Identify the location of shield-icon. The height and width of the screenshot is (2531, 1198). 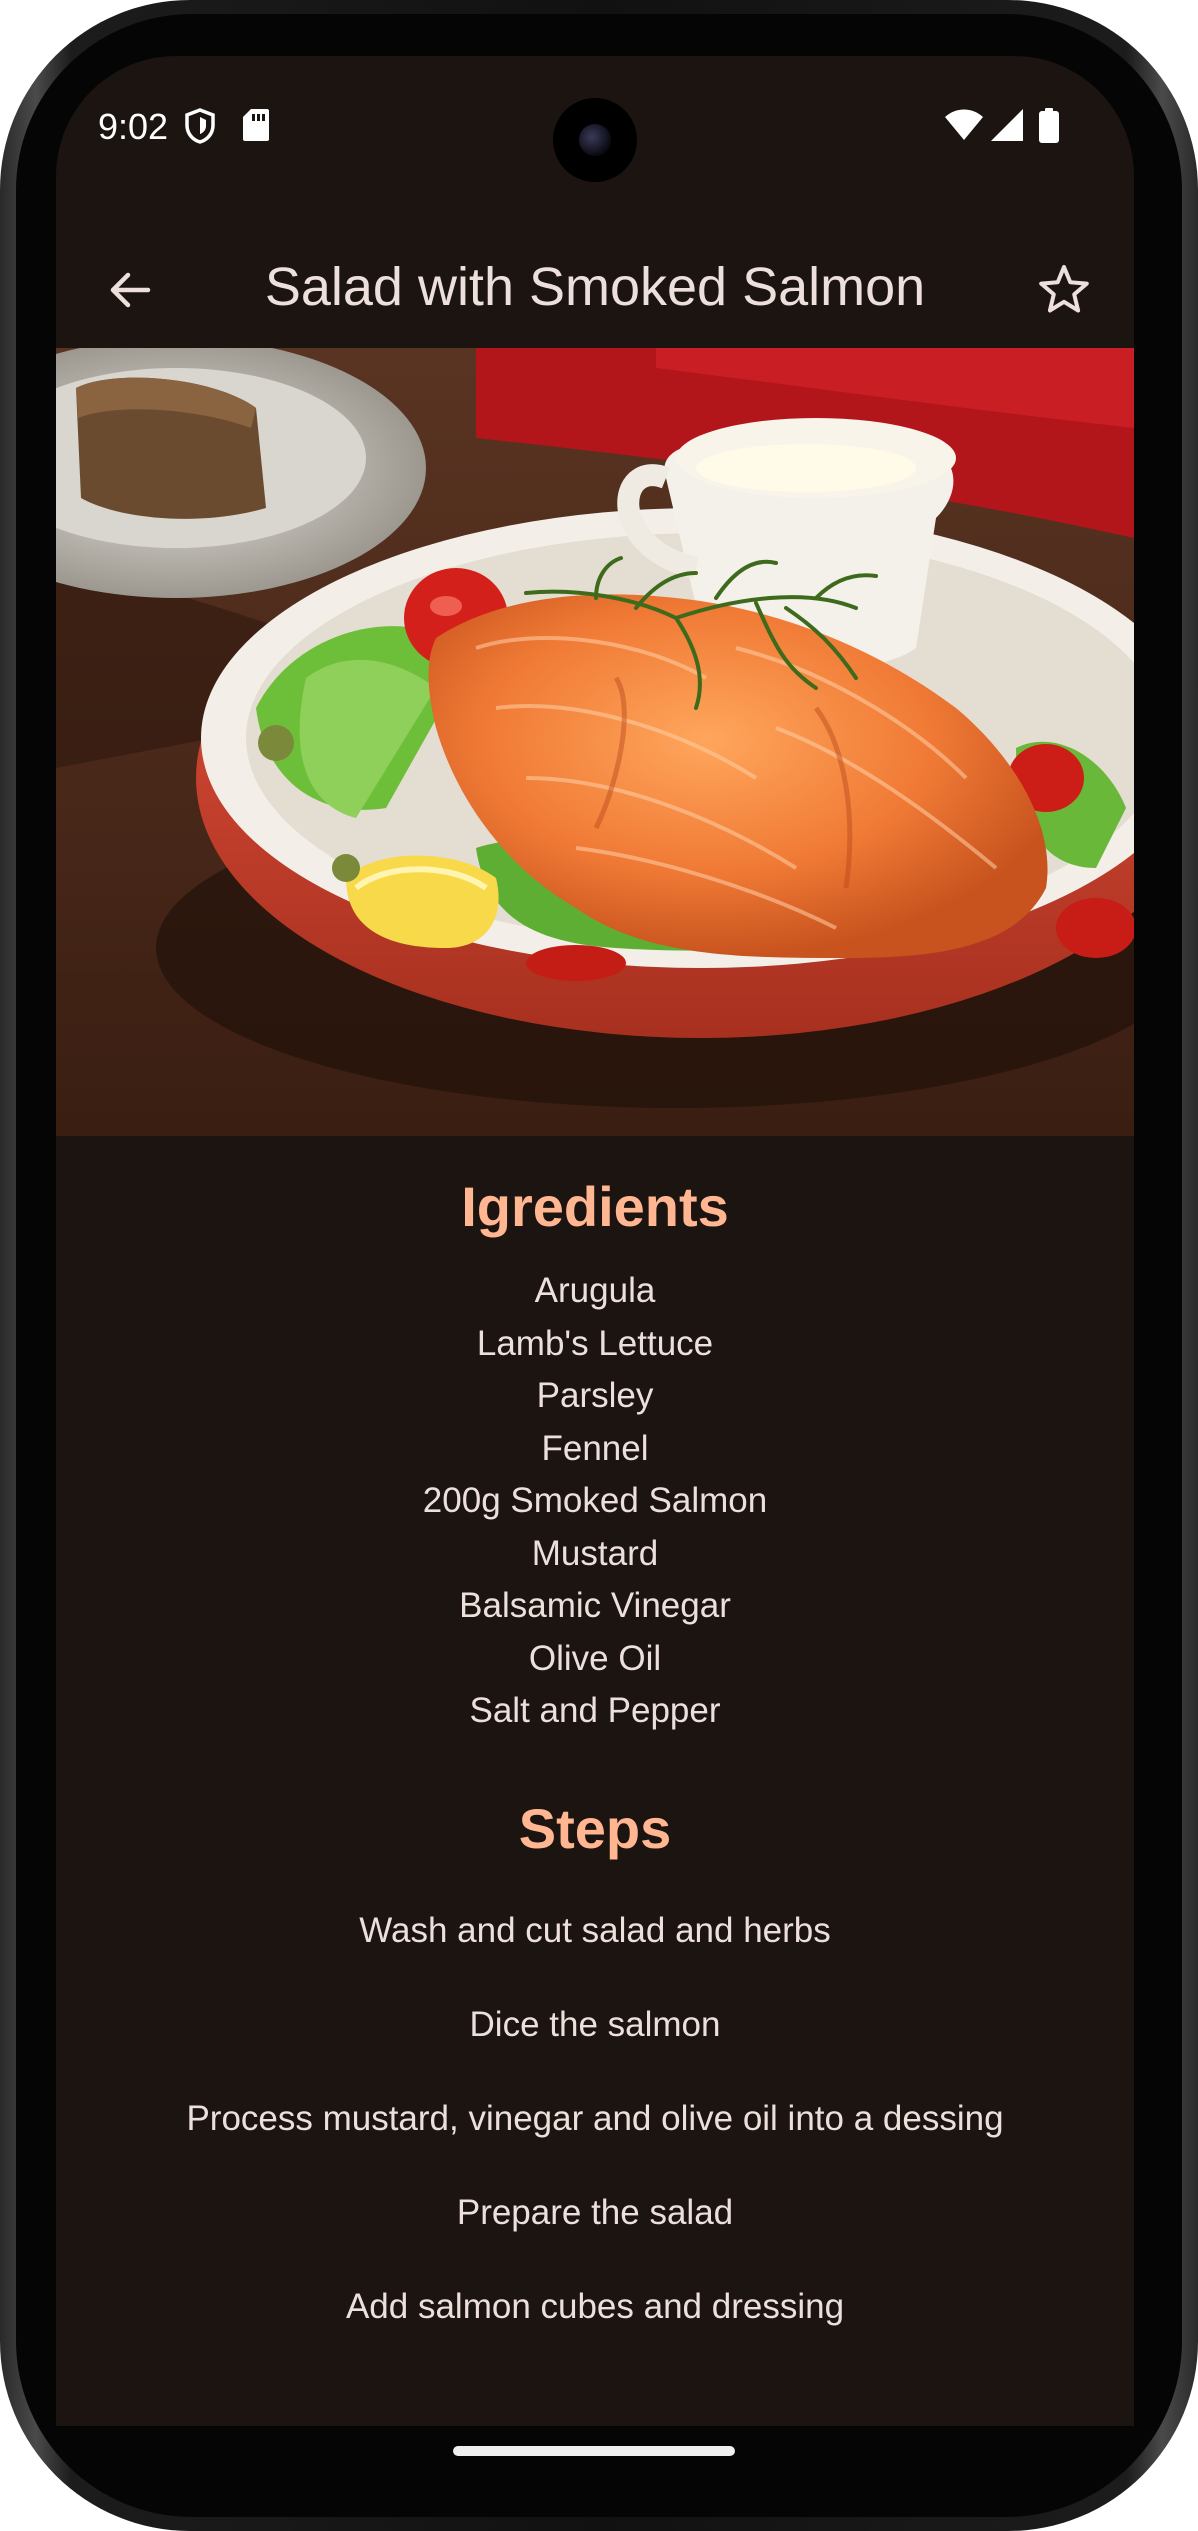
(200, 128).